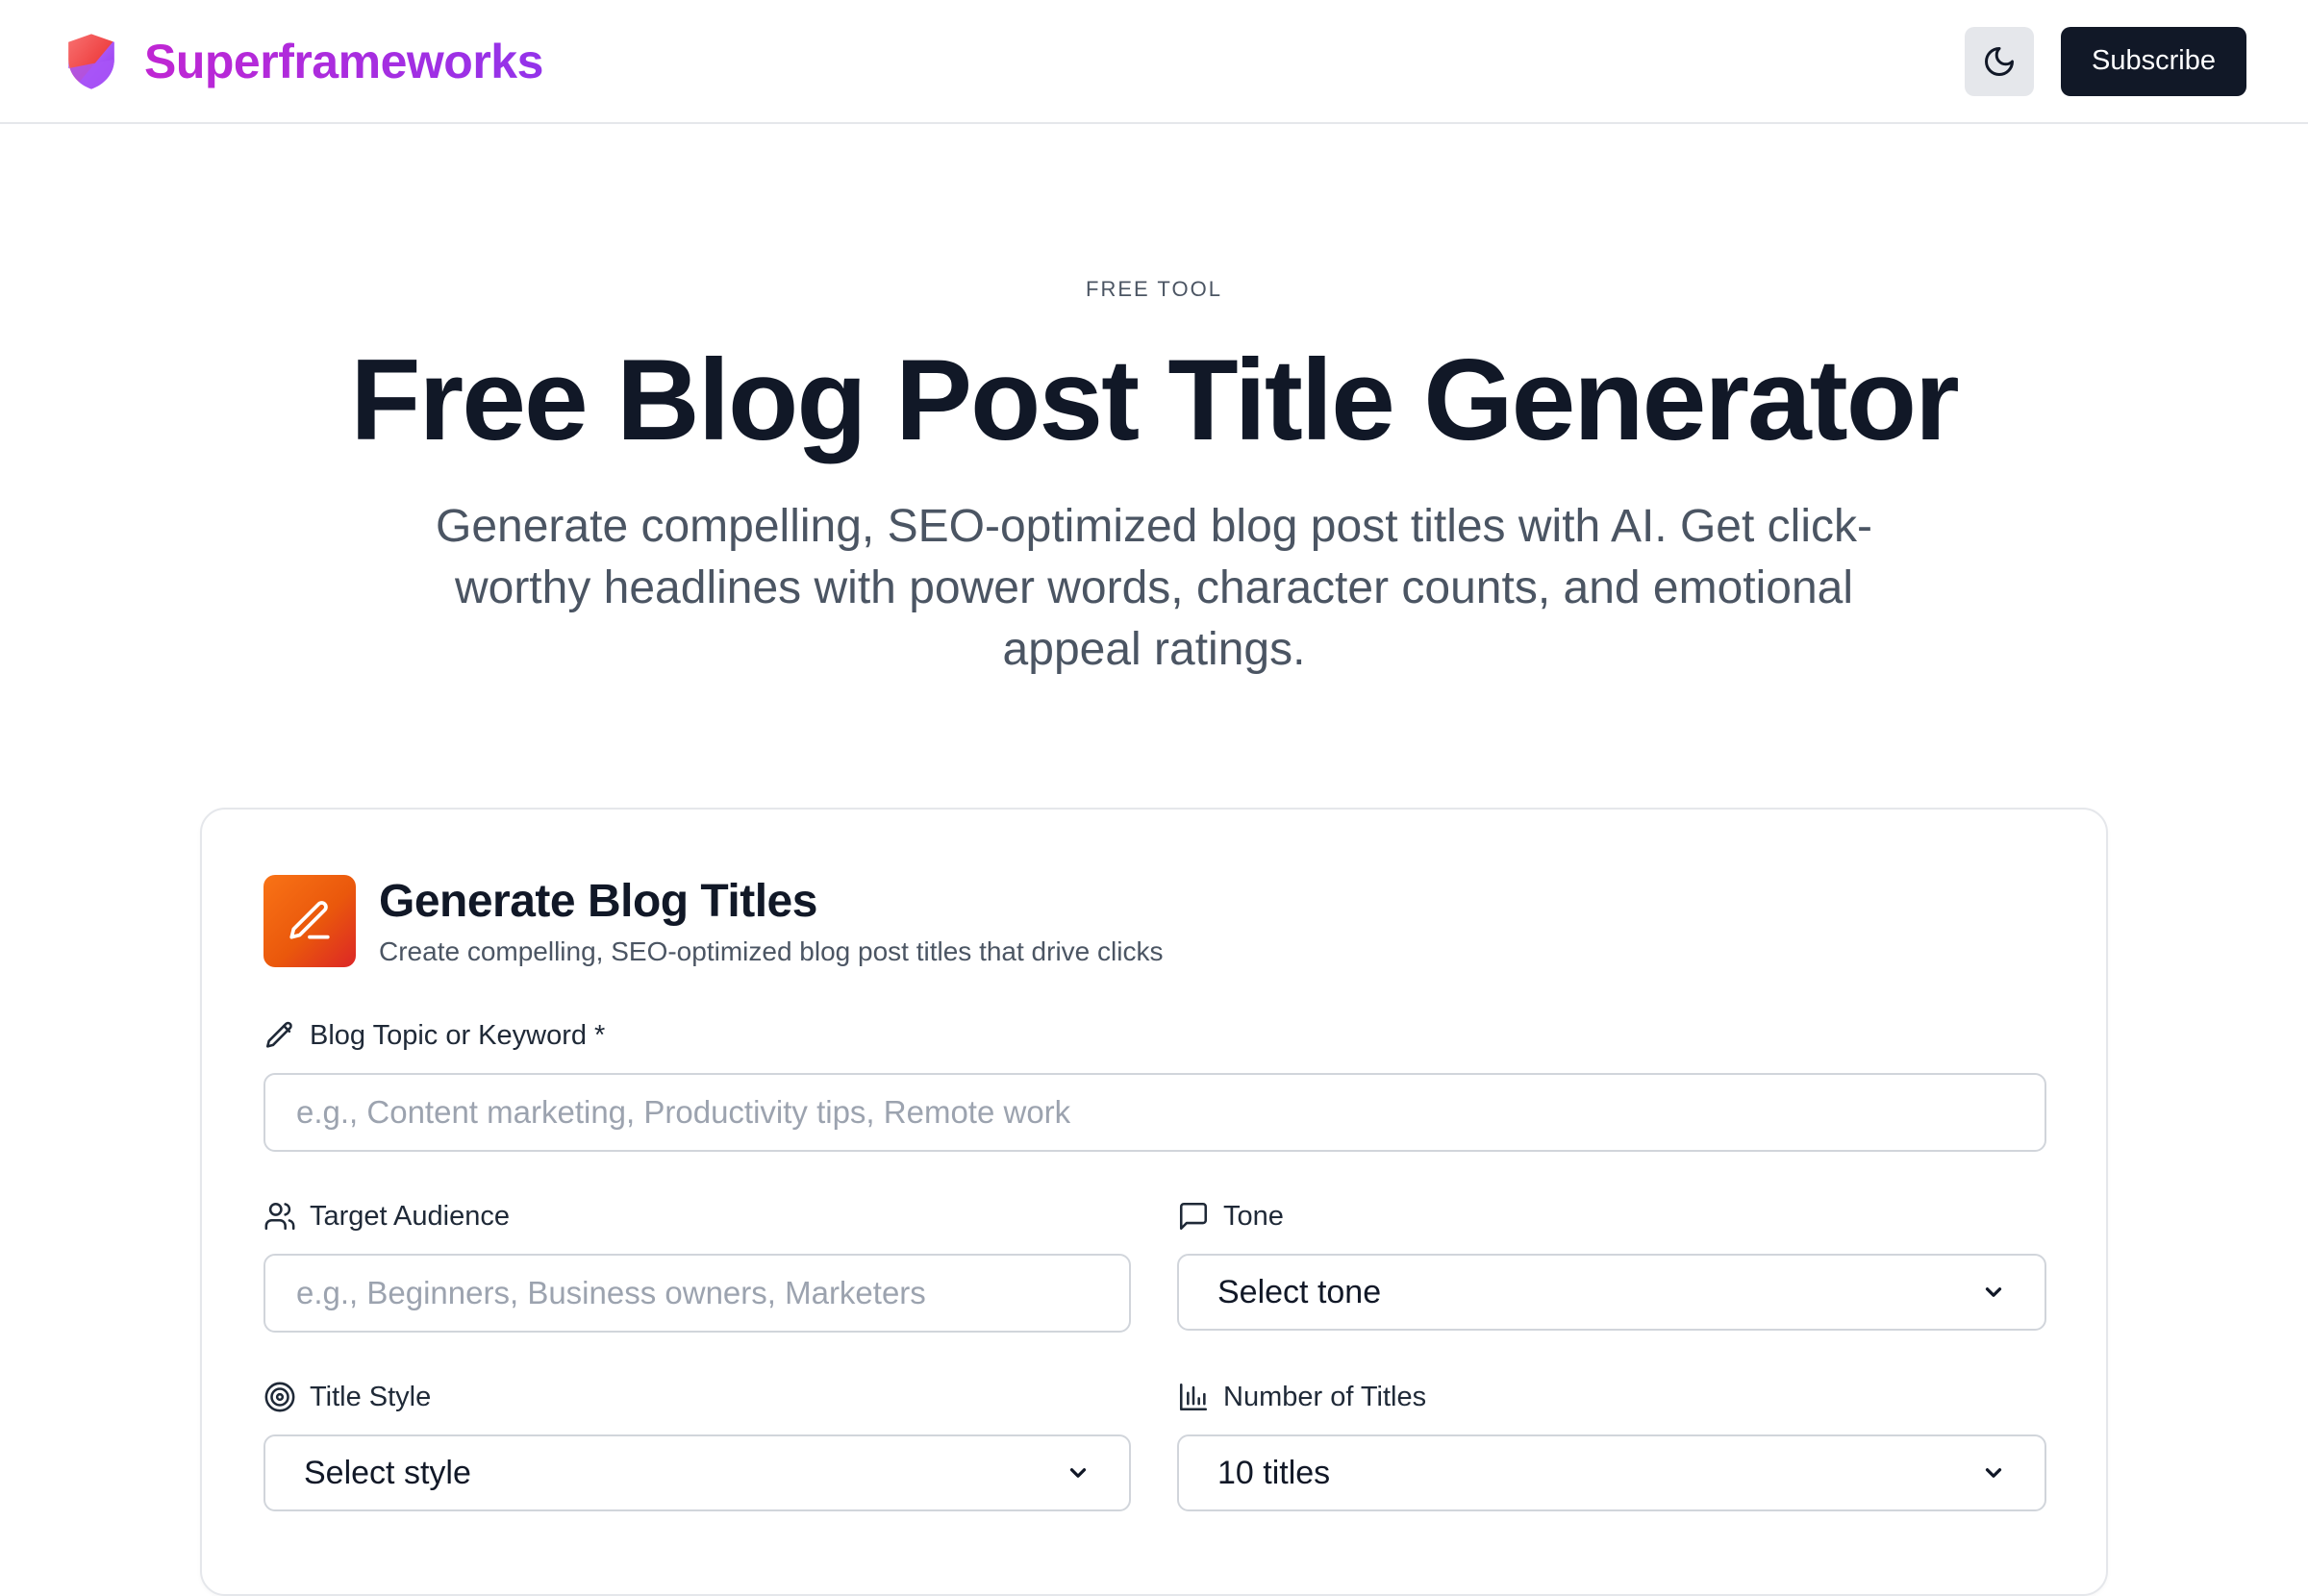 The image size is (2308, 1596). I want to click on style-label-text: Title Style, so click(371, 1396).